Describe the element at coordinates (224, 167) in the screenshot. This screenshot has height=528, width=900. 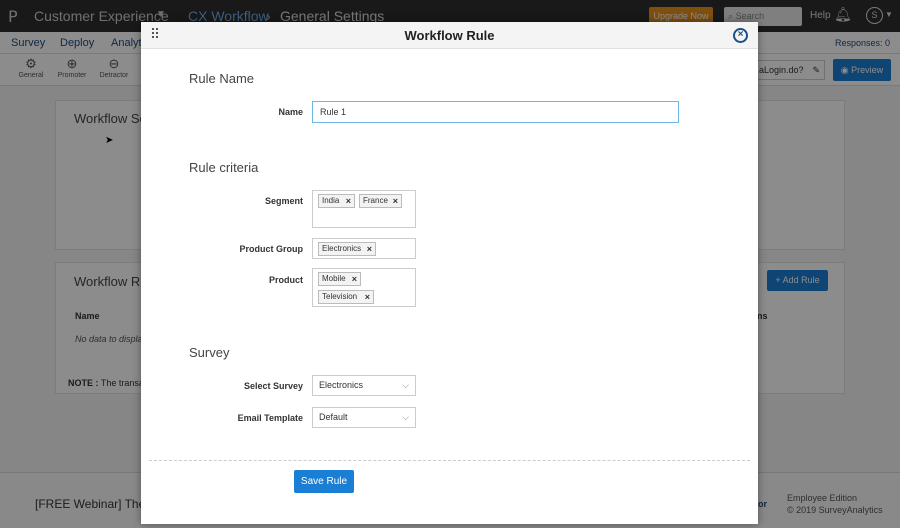
I see `section-rule-criteria: Rule criteria` at that location.